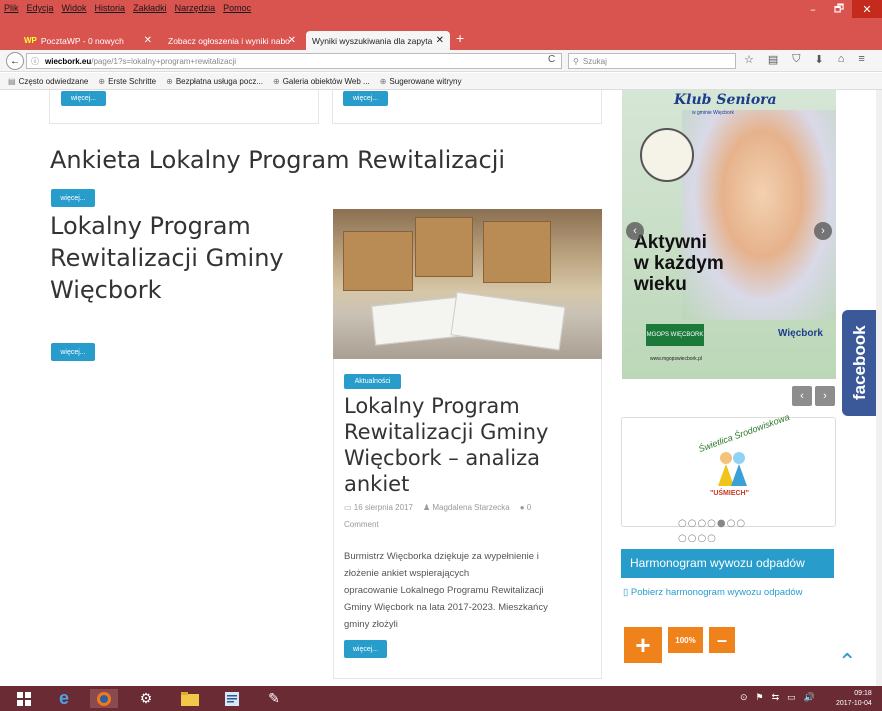 The height and width of the screenshot is (711, 882). What do you see at coordinates (110, 8) in the screenshot?
I see `menu-item-historia: Historia` at bounding box center [110, 8].